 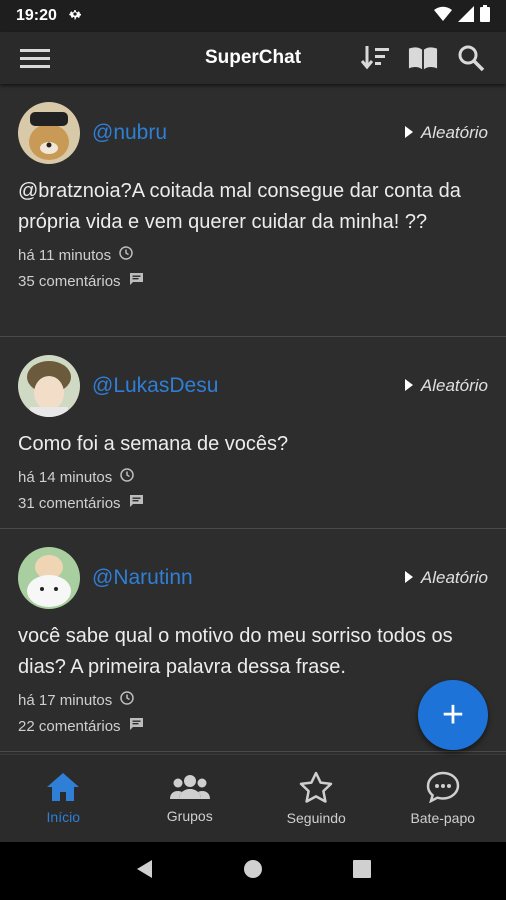 What do you see at coordinates (35, 58) in the screenshot?
I see `menu-icon` at bounding box center [35, 58].